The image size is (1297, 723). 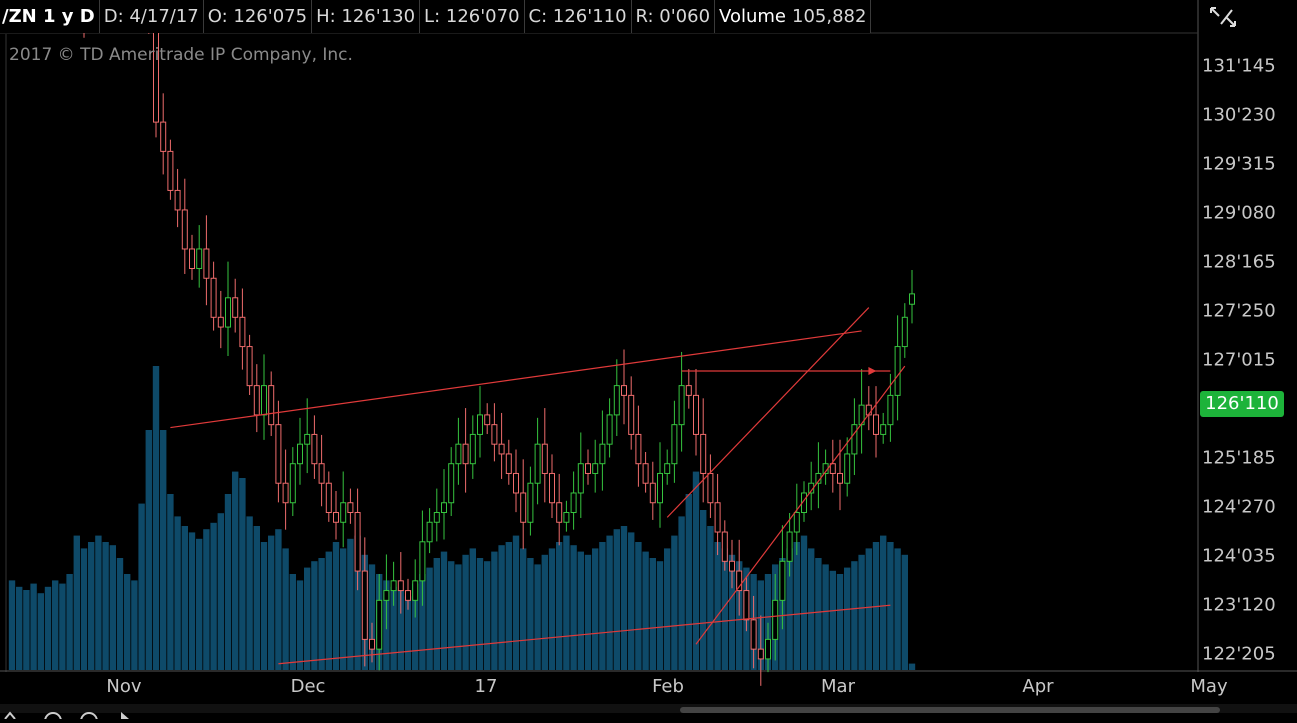 I want to click on date-axis: Nov Dec 17 Feb Mar Apr May, so click(x=648, y=689).